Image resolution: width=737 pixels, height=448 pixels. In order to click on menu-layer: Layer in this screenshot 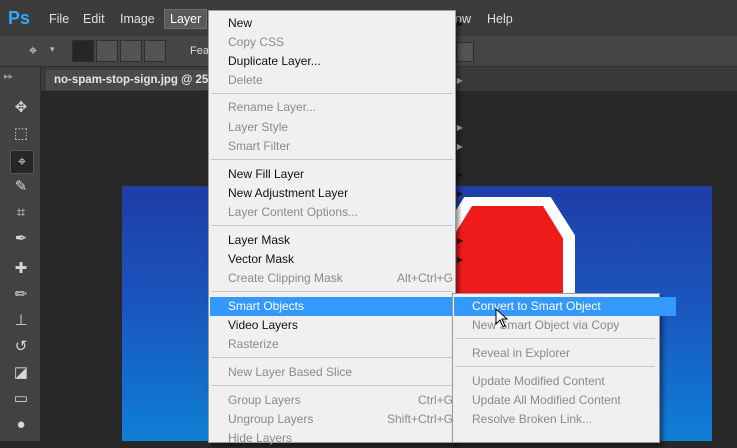, I will do `click(186, 19)`.